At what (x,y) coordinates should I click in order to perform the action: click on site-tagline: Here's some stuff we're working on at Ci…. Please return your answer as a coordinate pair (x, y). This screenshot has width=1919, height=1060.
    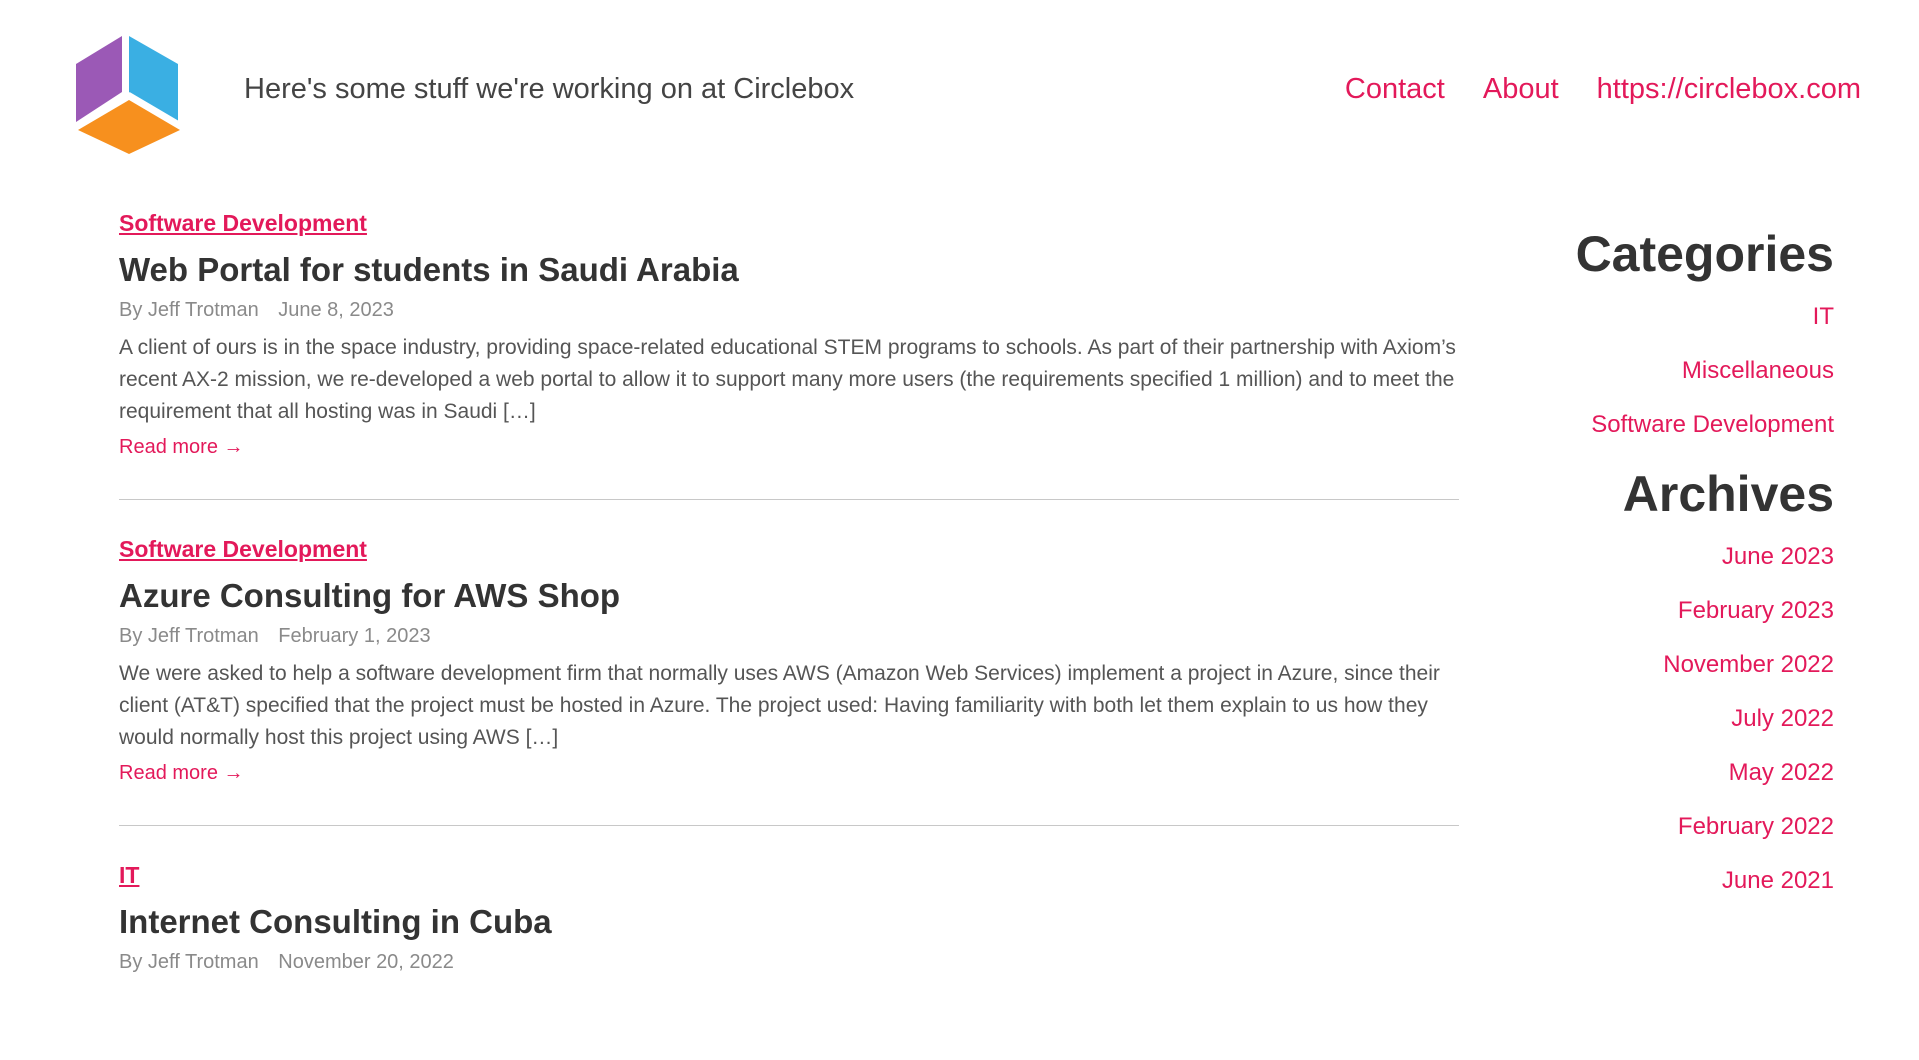
    Looking at the image, I should click on (549, 89).